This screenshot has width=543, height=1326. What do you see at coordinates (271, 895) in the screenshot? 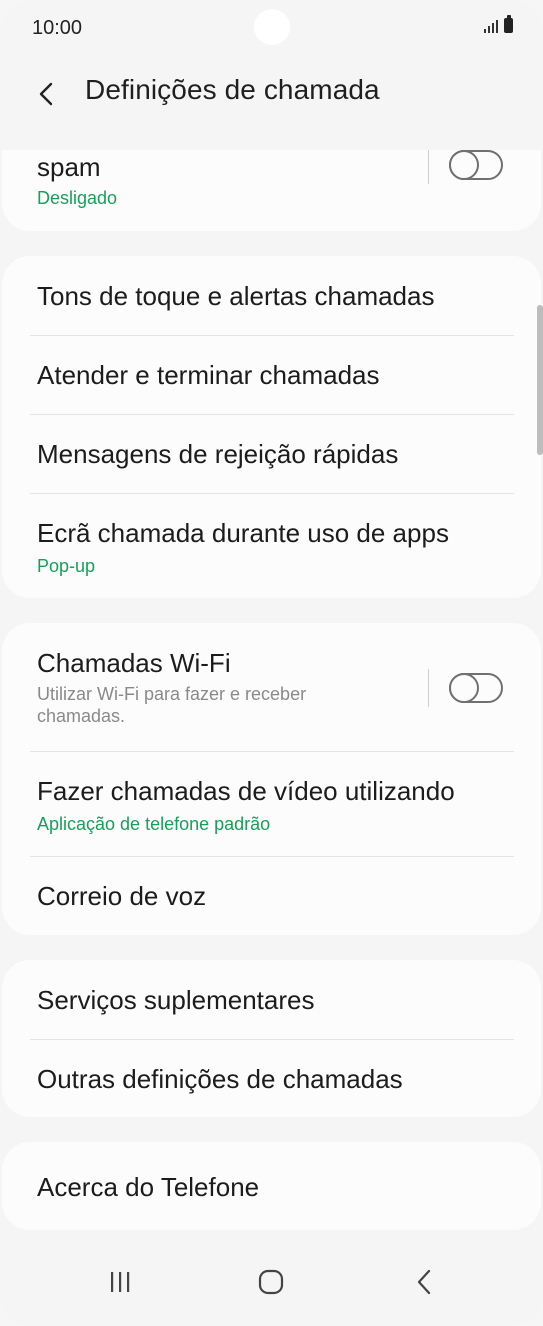
I see `voicemail-setting: Correio de voz` at bounding box center [271, 895].